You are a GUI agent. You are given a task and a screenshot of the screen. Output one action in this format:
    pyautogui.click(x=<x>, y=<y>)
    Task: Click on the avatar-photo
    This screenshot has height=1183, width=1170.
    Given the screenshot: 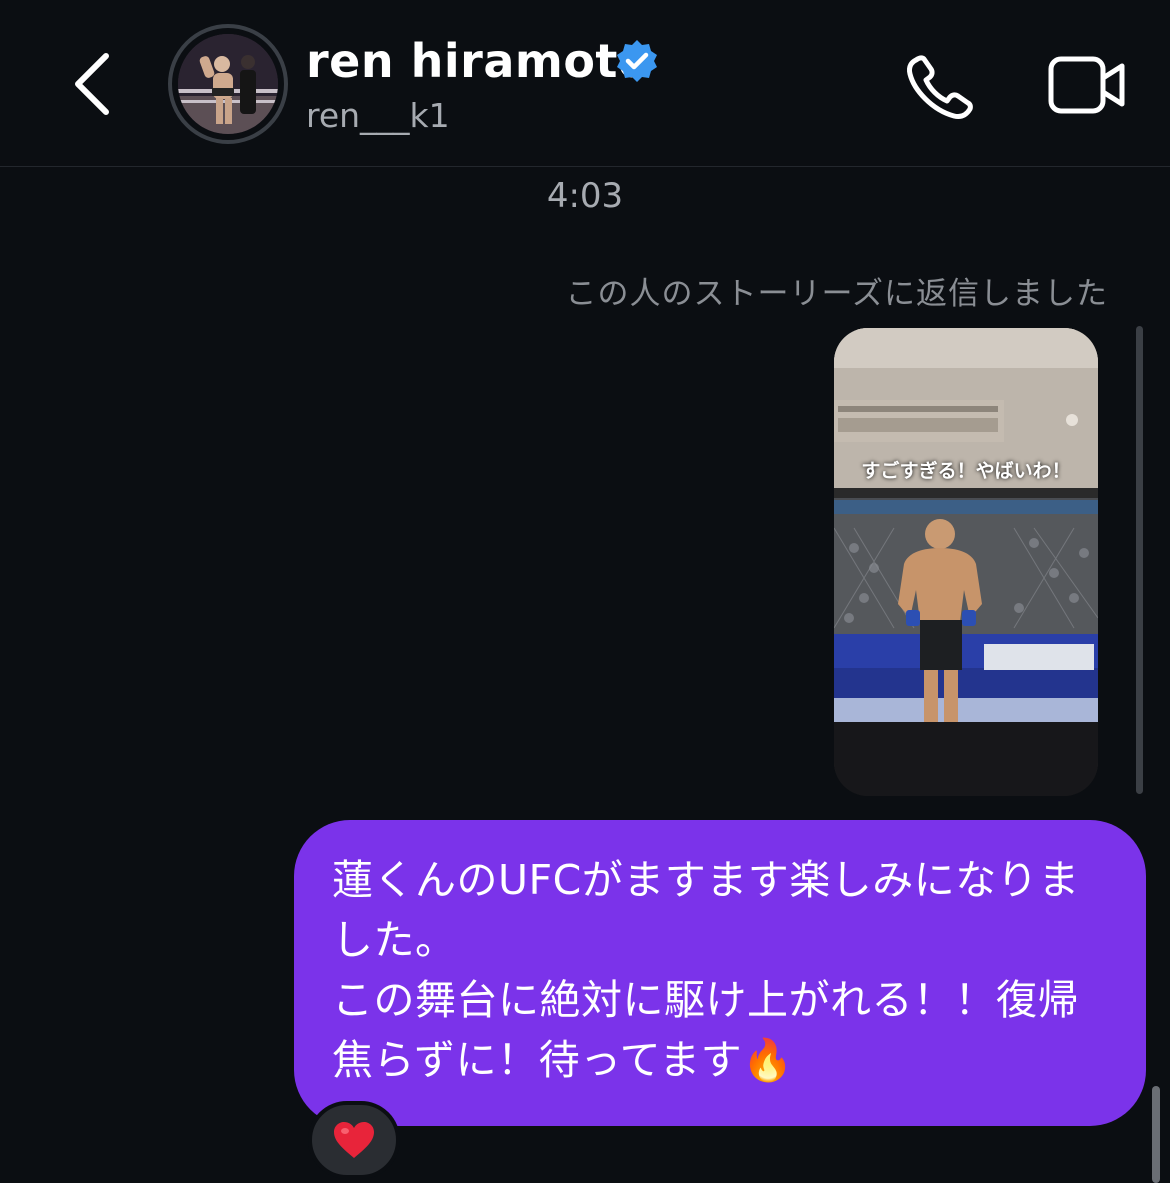 What is the action you would take?
    pyautogui.click(x=228, y=84)
    